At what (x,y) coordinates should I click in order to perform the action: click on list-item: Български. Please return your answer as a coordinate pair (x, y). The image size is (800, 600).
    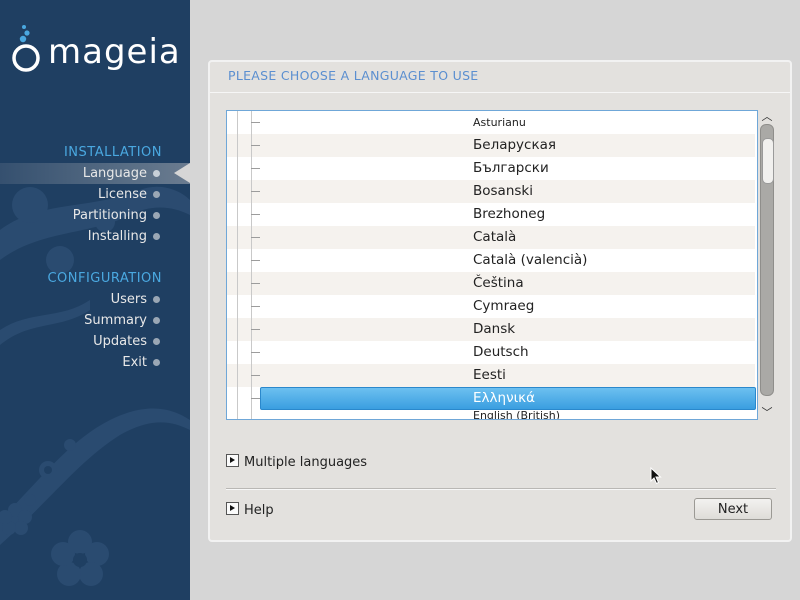
    Looking at the image, I should click on (491, 168).